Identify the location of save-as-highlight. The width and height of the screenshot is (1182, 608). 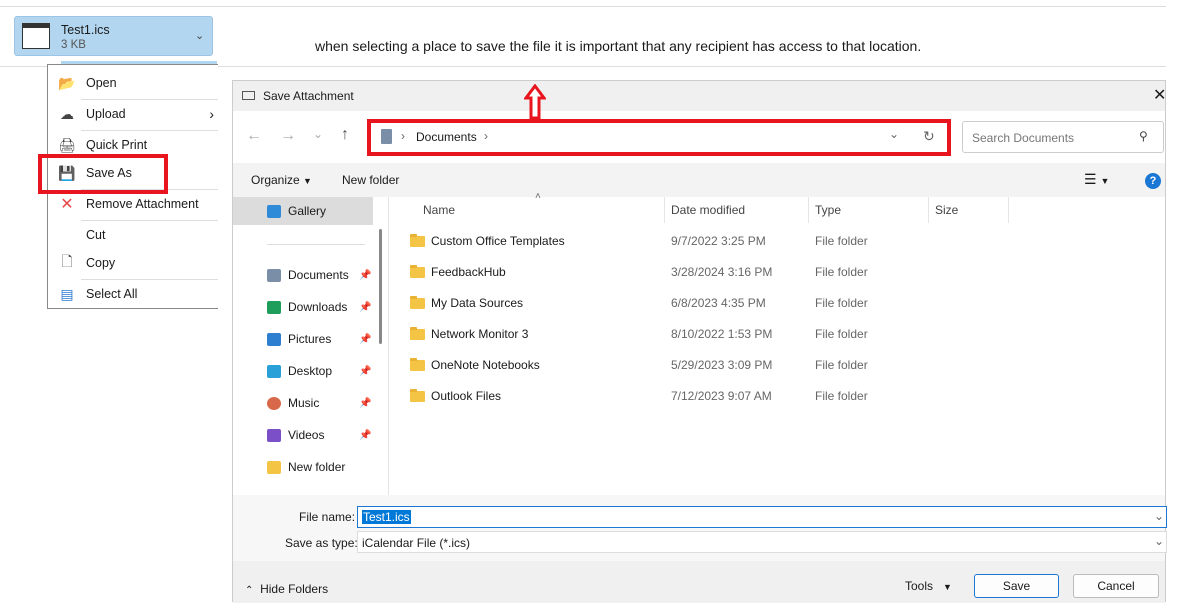
(103, 174).